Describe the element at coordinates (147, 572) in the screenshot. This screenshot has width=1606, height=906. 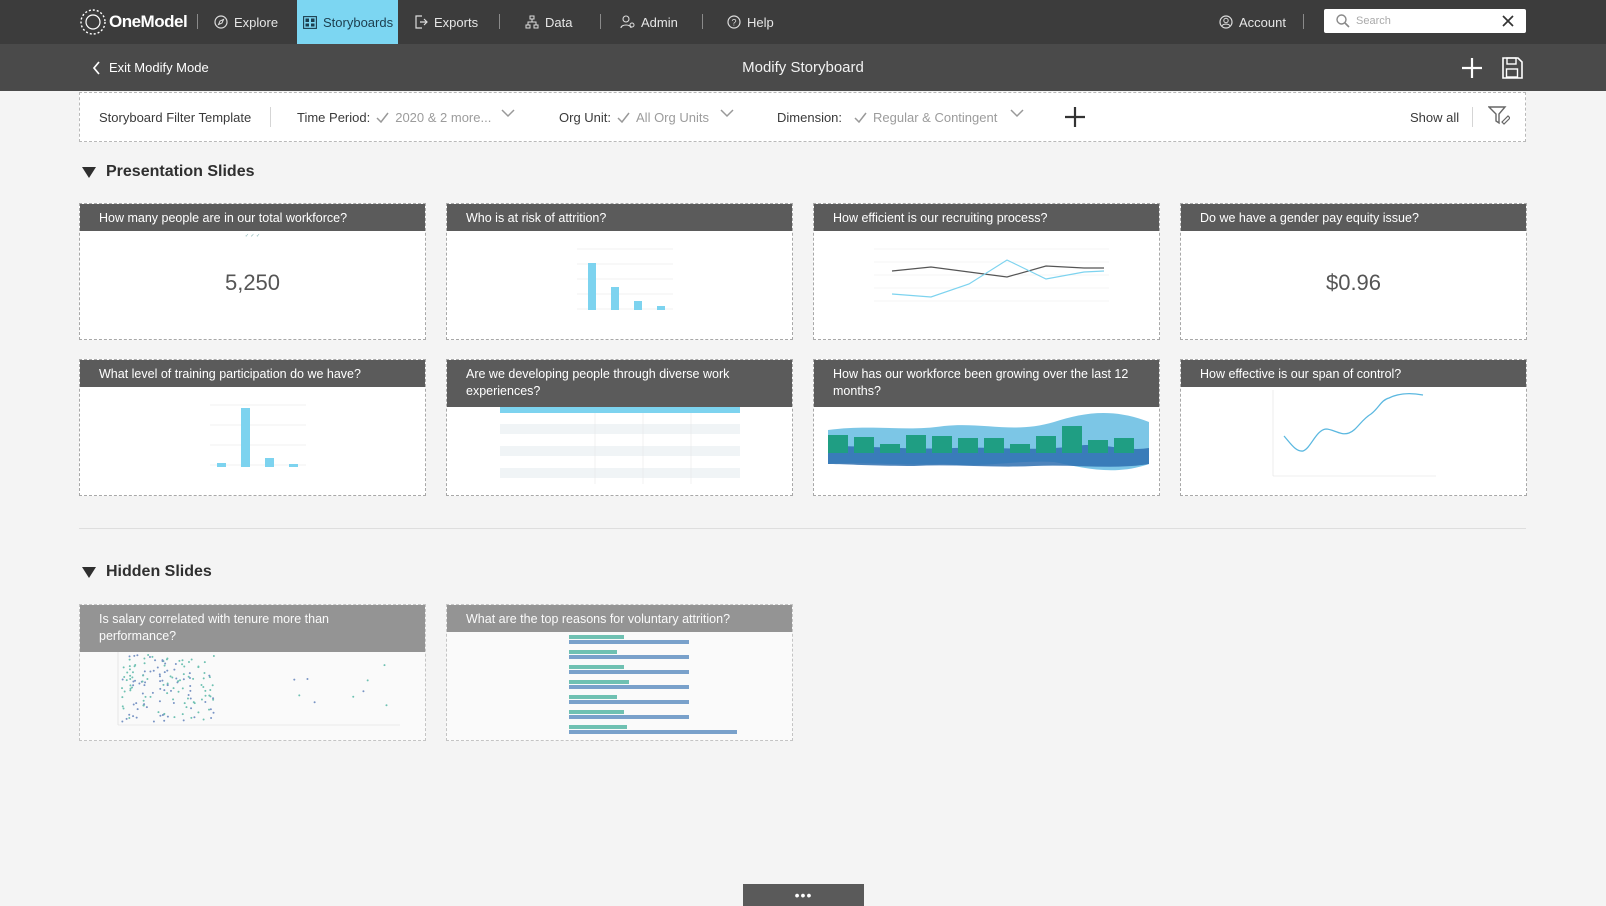
I see `hidden-slides-toggle: Hidden Slides` at that location.